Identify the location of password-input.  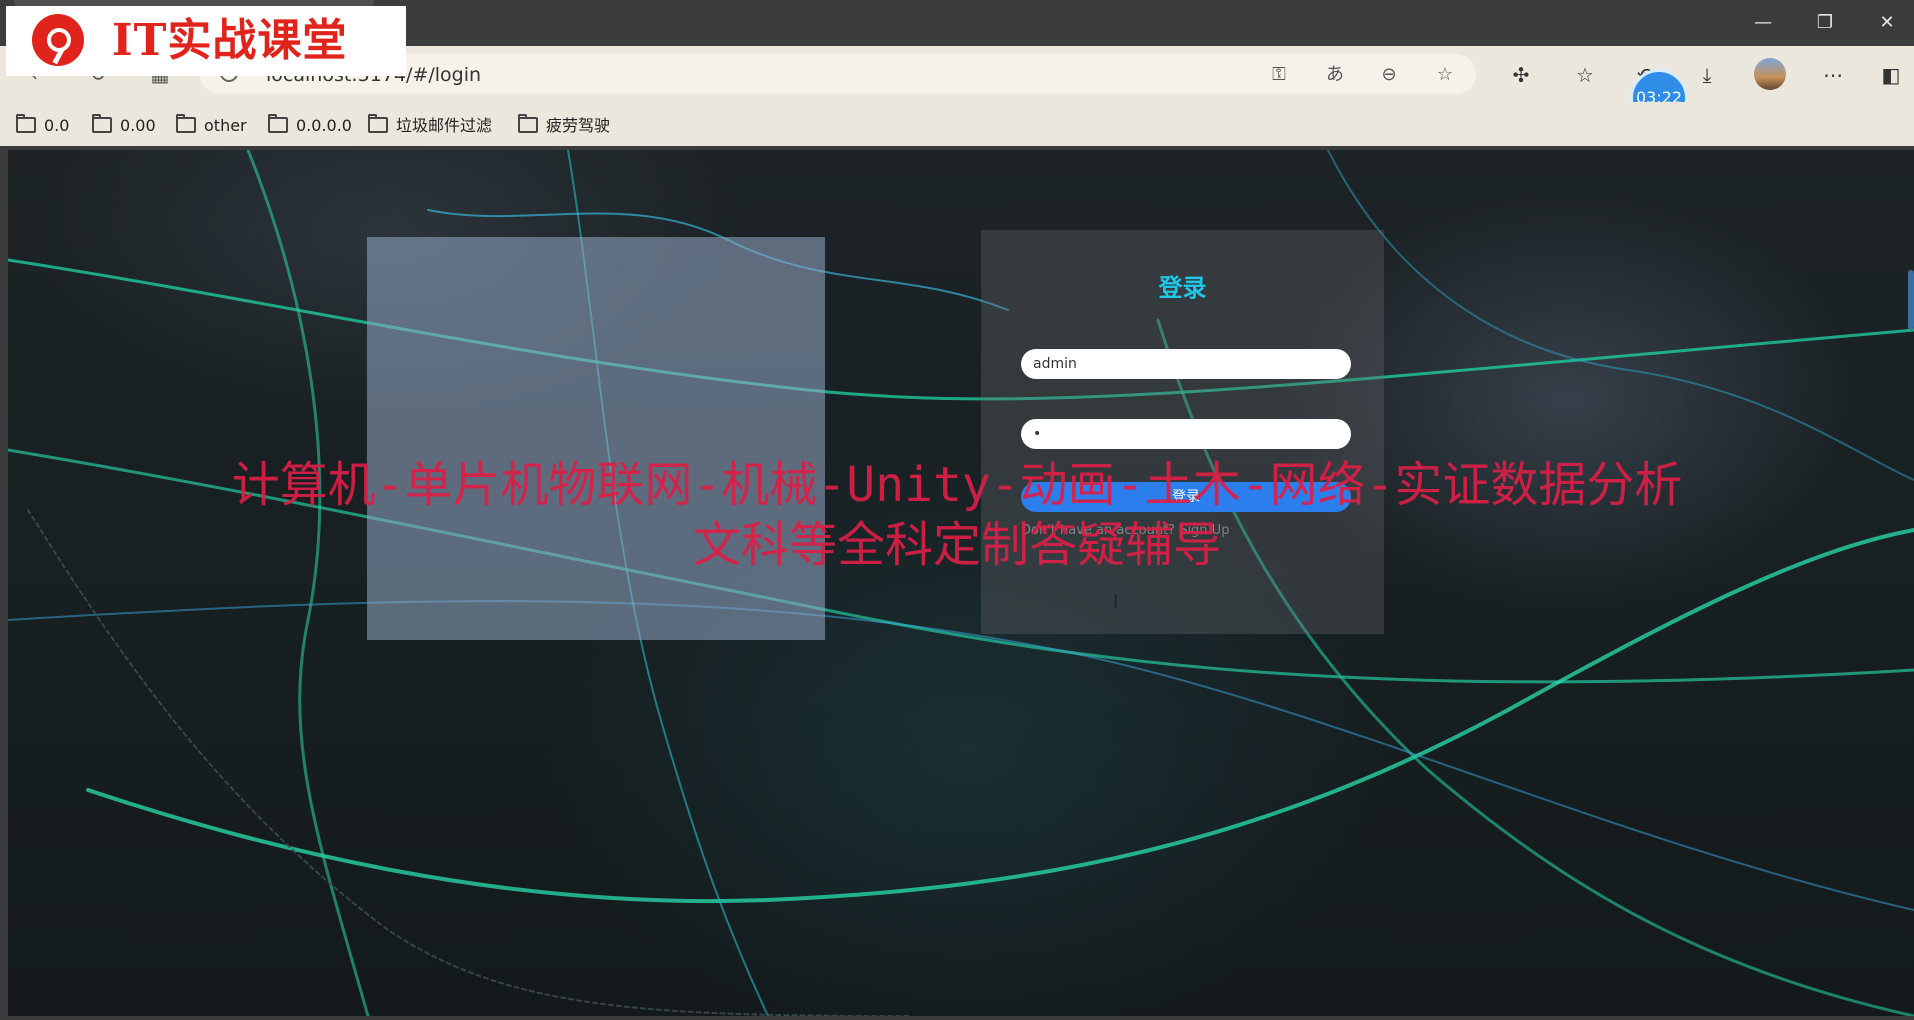
(1186, 434).